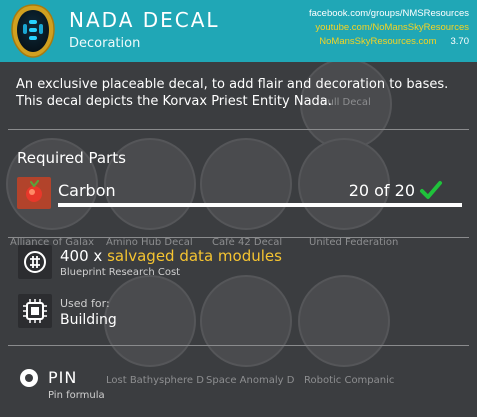  Describe the element at coordinates (250, 380) in the screenshot. I see `bg-label-anomaly: Space Anomaly D` at that location.